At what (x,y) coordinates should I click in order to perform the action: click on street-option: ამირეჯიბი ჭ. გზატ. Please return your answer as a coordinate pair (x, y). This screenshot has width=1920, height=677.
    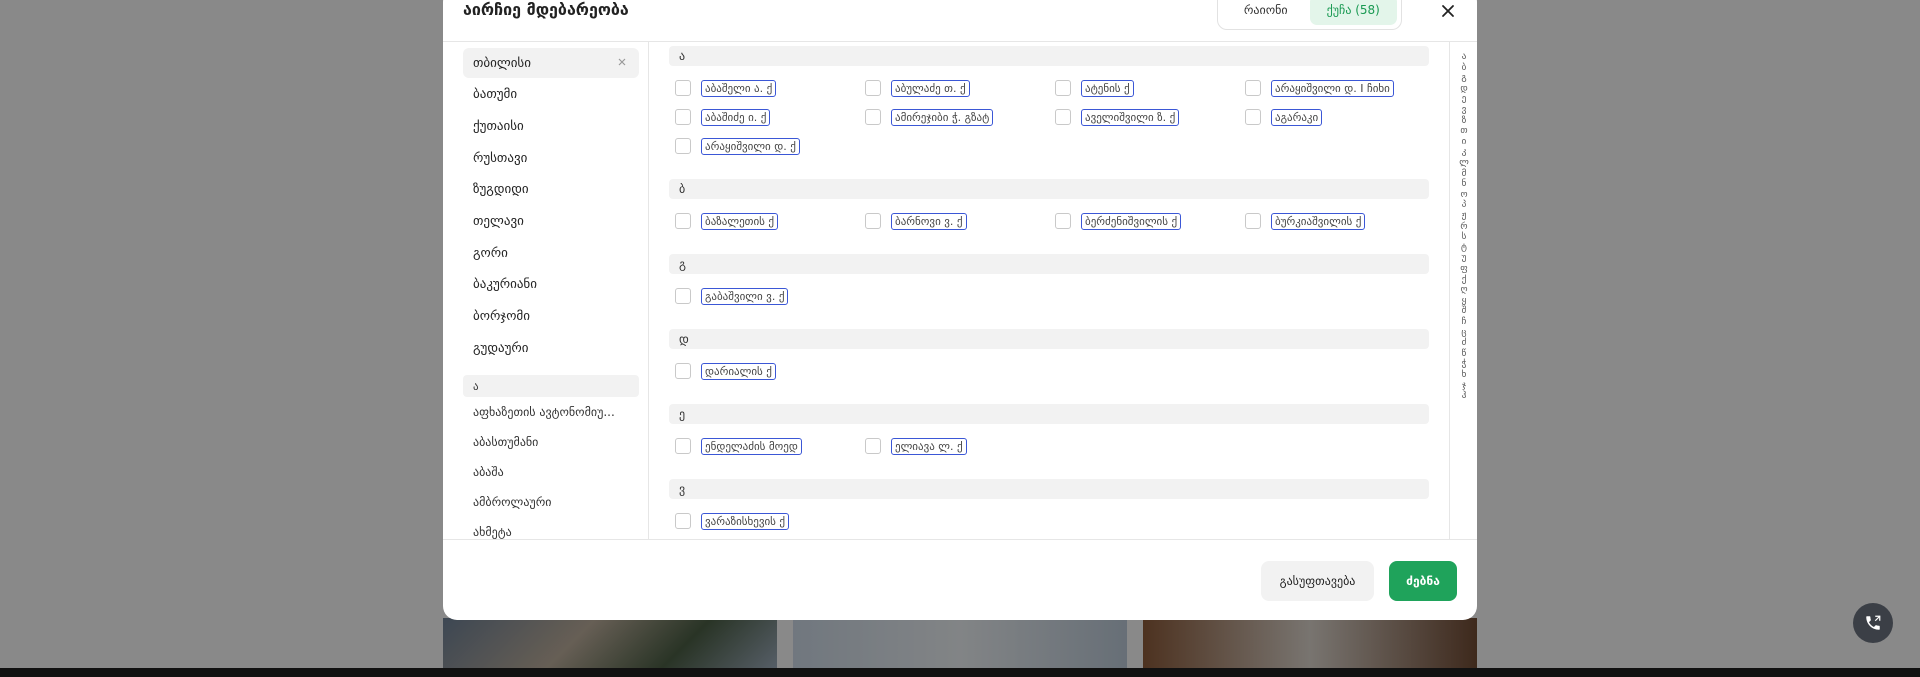
    Looking at the image, I should click on (929, 117).